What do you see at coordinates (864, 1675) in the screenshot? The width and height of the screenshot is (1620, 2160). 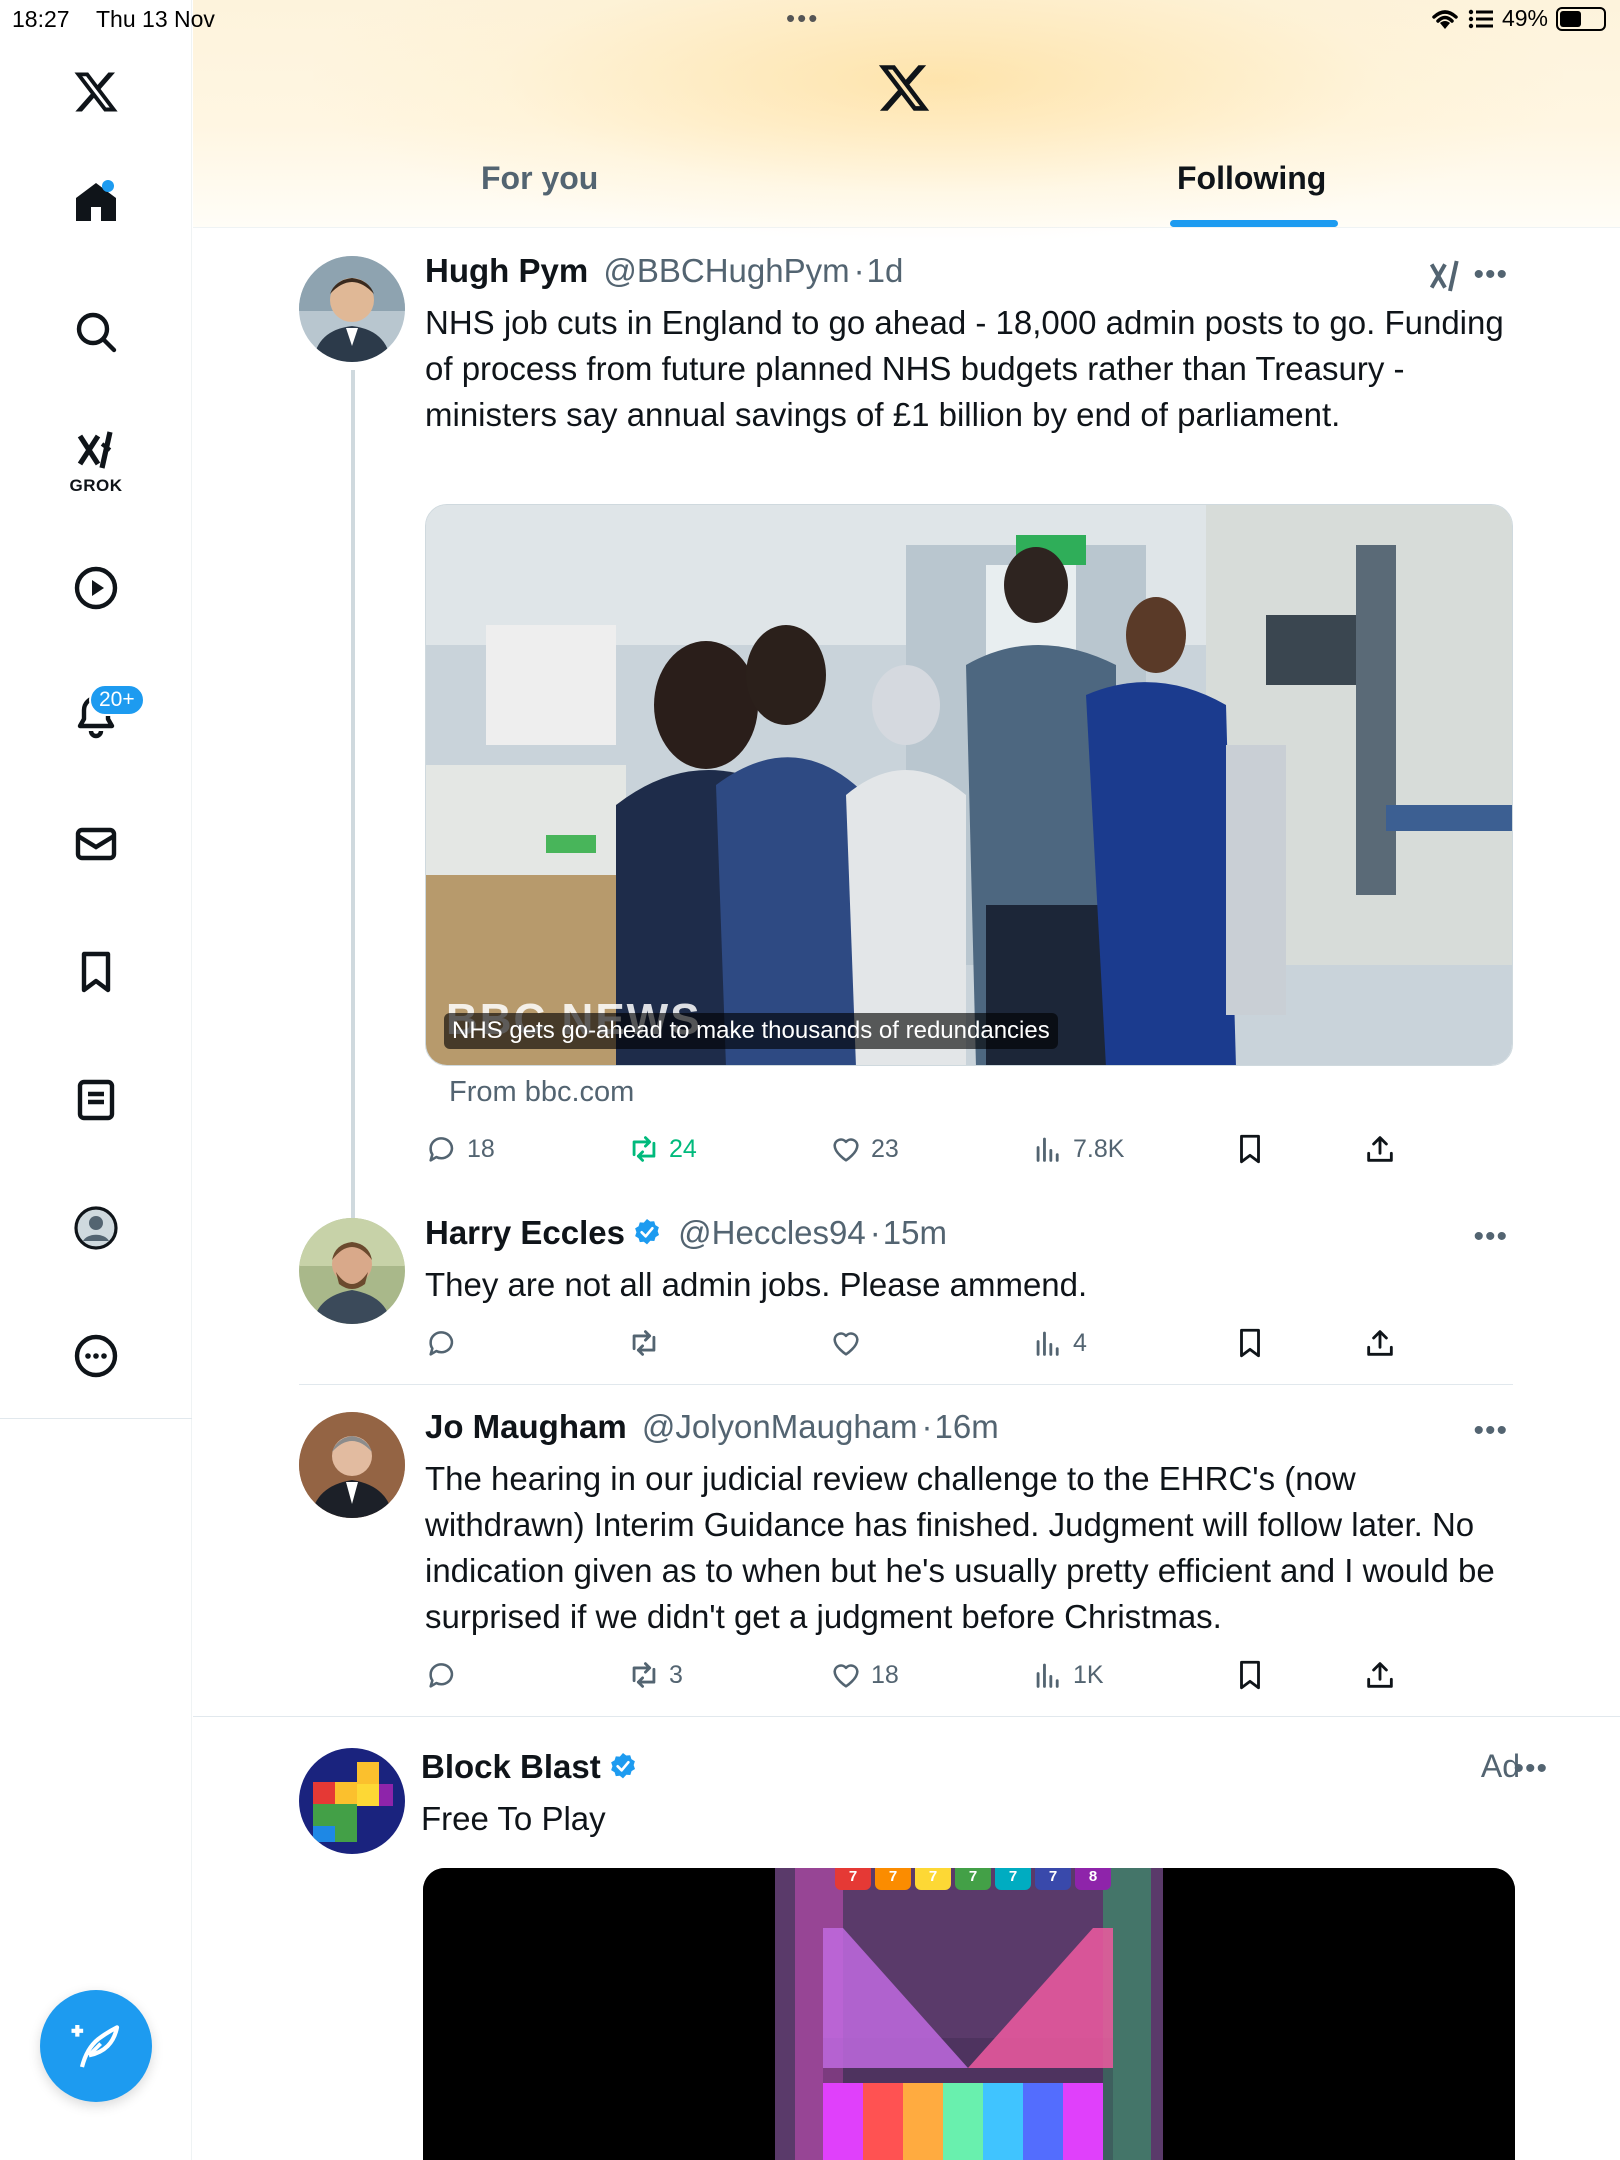 I see `like-button: 18` at bounding box center [864, 1675].